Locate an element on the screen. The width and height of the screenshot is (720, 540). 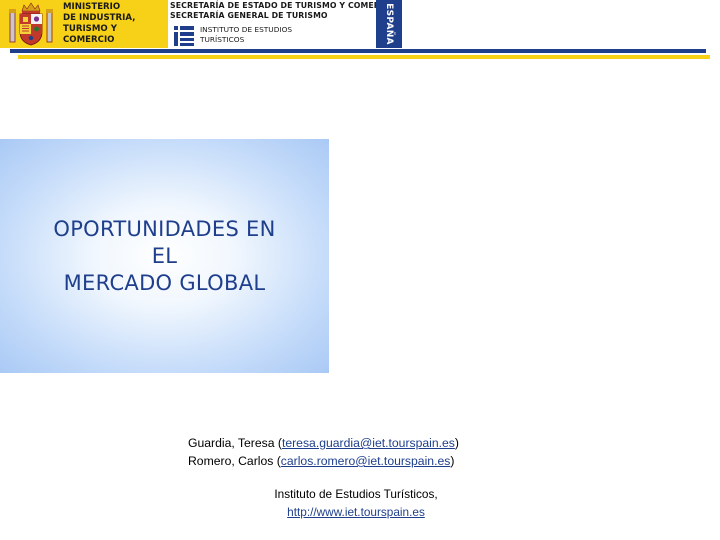
ministry-line: COMERCIO is located at coordinates (89, 40).